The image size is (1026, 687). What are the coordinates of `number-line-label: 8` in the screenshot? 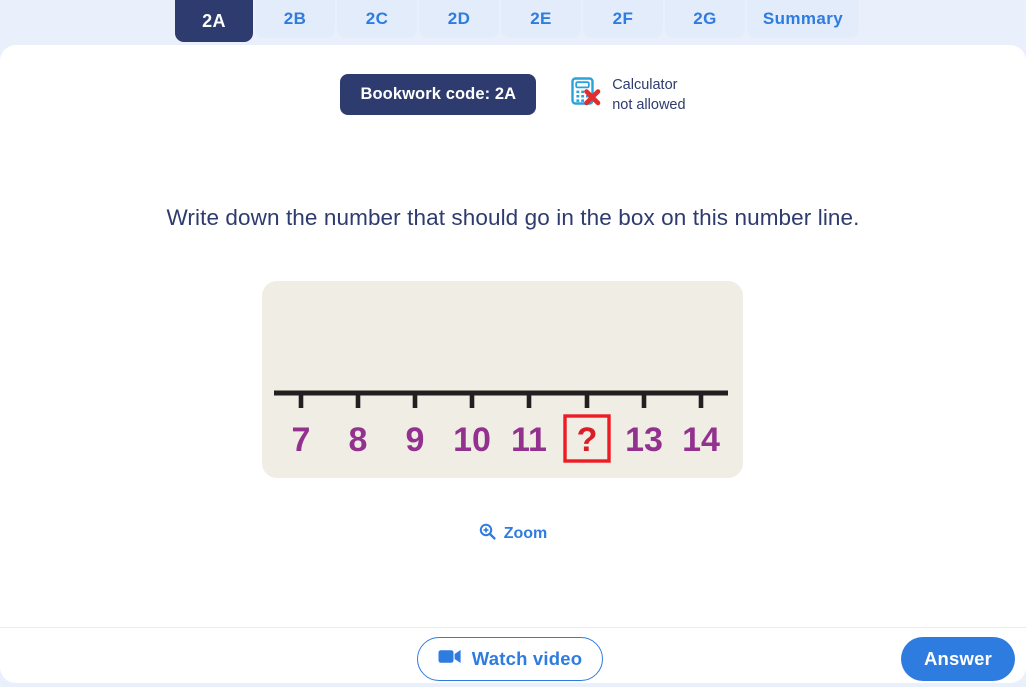 It's located at (358, 440).